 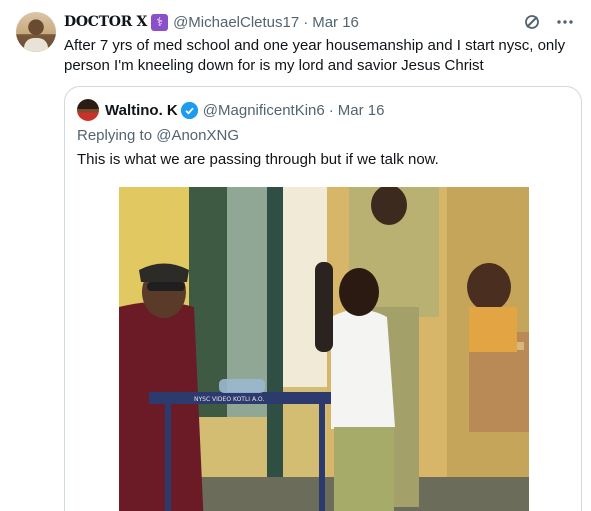 I want to click on replying-to: Replying to @AnonXNG, so click(x=158, y=135).